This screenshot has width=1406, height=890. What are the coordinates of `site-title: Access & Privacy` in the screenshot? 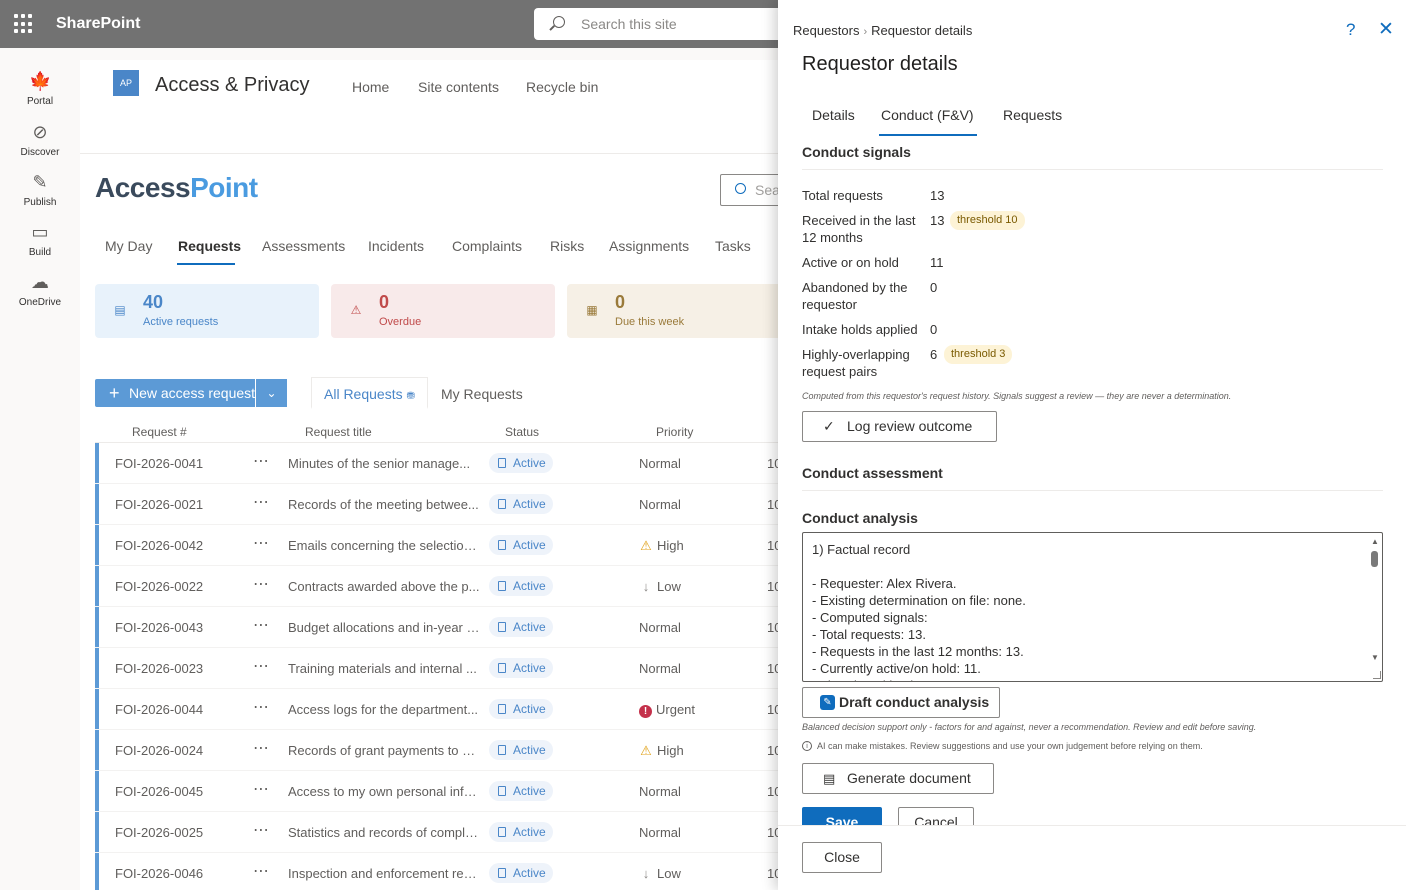 It's located at (232, 85).